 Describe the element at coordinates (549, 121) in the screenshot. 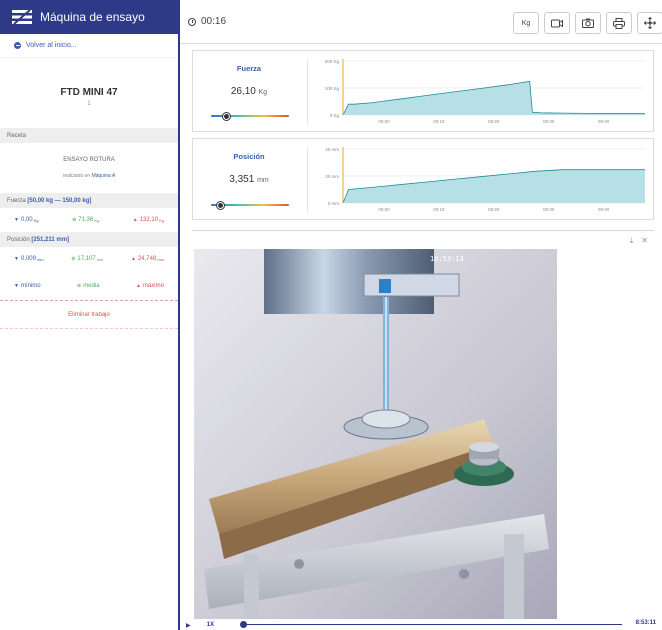

I see `x-tick-label: 00:30` at that location.